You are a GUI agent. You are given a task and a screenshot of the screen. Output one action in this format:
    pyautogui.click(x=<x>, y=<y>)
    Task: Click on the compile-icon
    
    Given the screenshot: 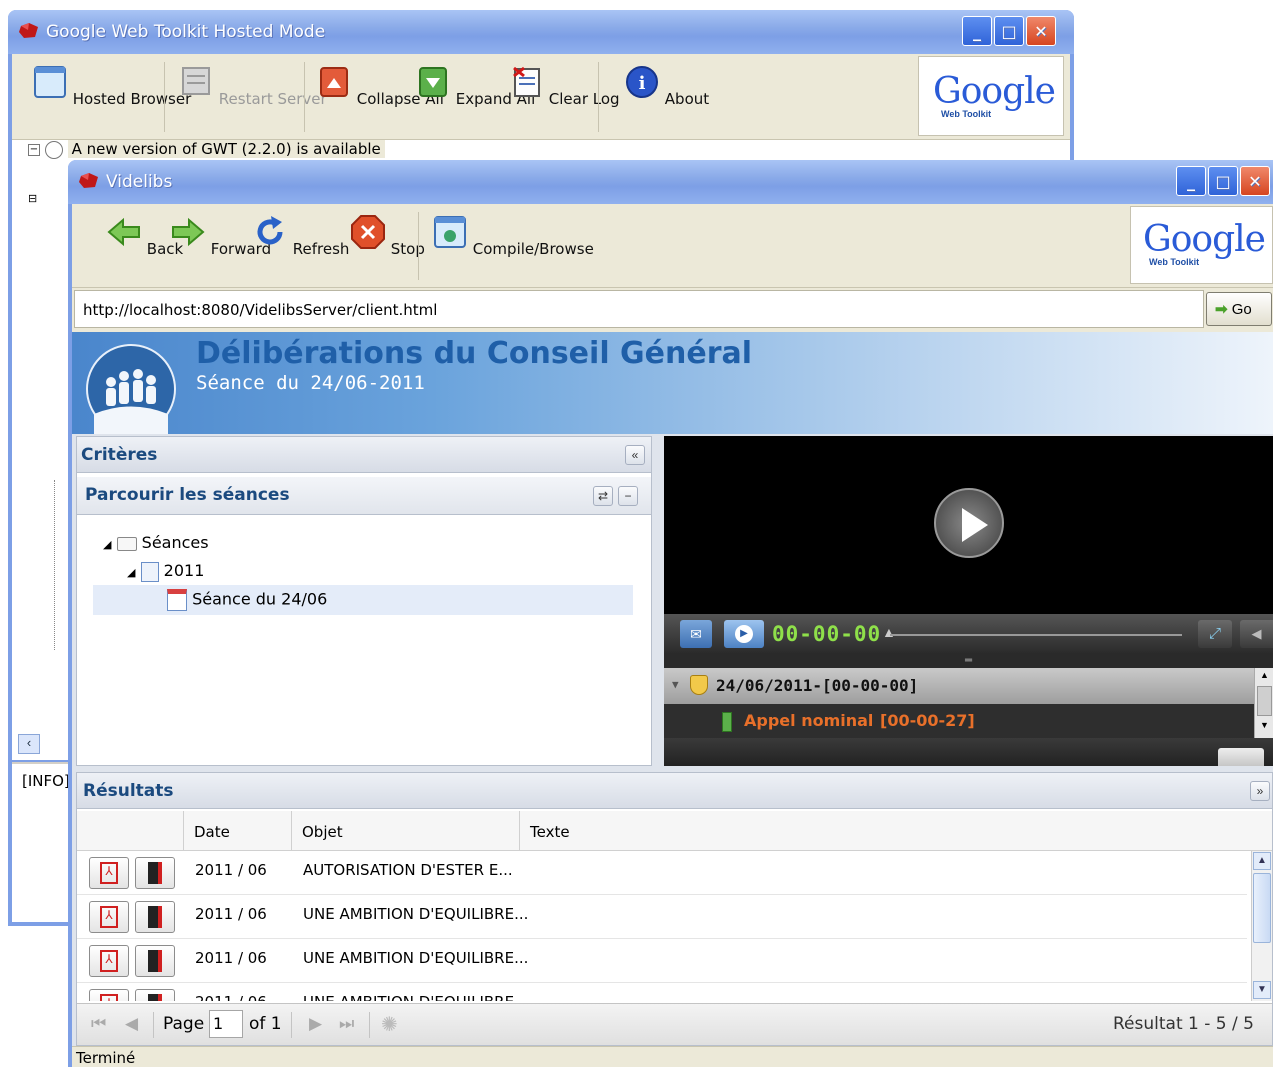 What is the action you would take?
    pyautogui.click(x=450, y=232)
    